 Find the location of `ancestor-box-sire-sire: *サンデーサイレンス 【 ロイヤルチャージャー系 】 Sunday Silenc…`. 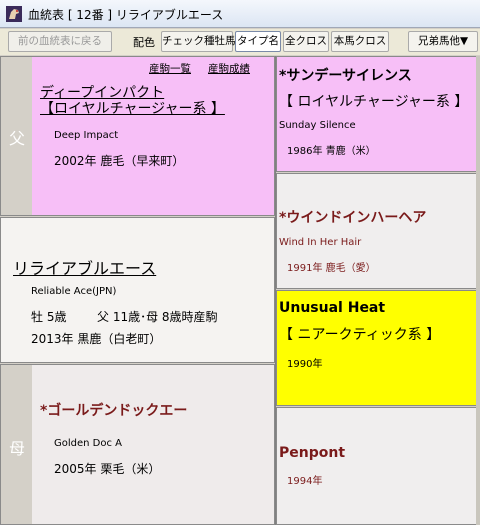

ancestor-box-sire-sire: *サンデーサイレンス 【 ロイヤルチャージャー系 】 Sunday Silenc… is located at coordinates (376, 114).